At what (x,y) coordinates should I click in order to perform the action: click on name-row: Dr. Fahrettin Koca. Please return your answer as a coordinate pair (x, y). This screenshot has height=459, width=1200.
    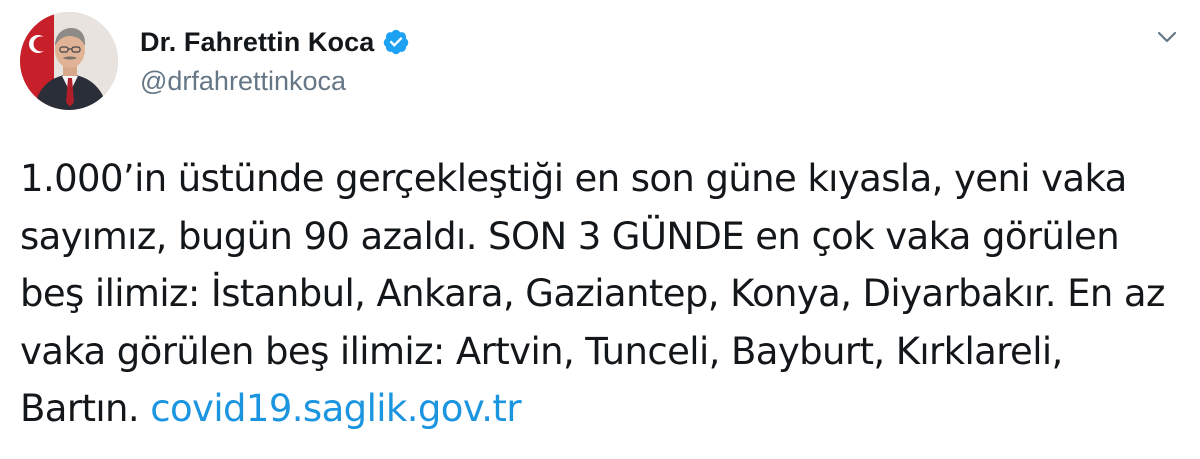
    Looking at the image, I should click on (275, 42).